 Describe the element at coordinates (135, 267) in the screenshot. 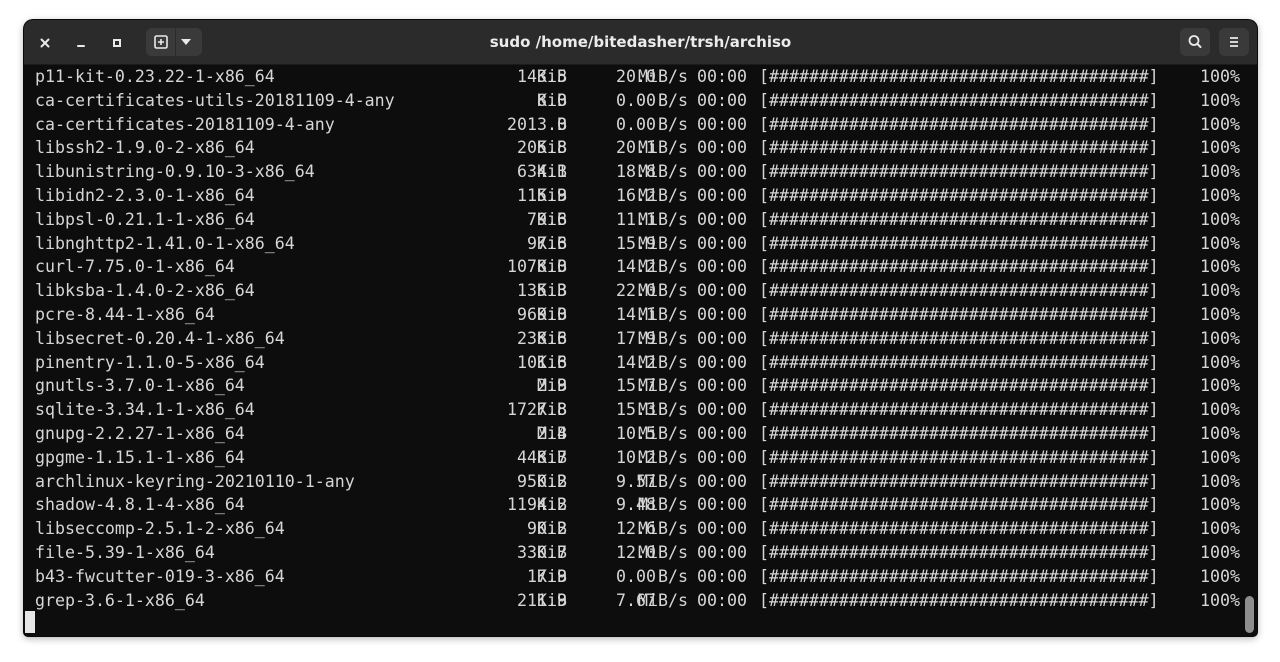

I see `package-name: curl-7.75.0-1-x86_64` at that location.